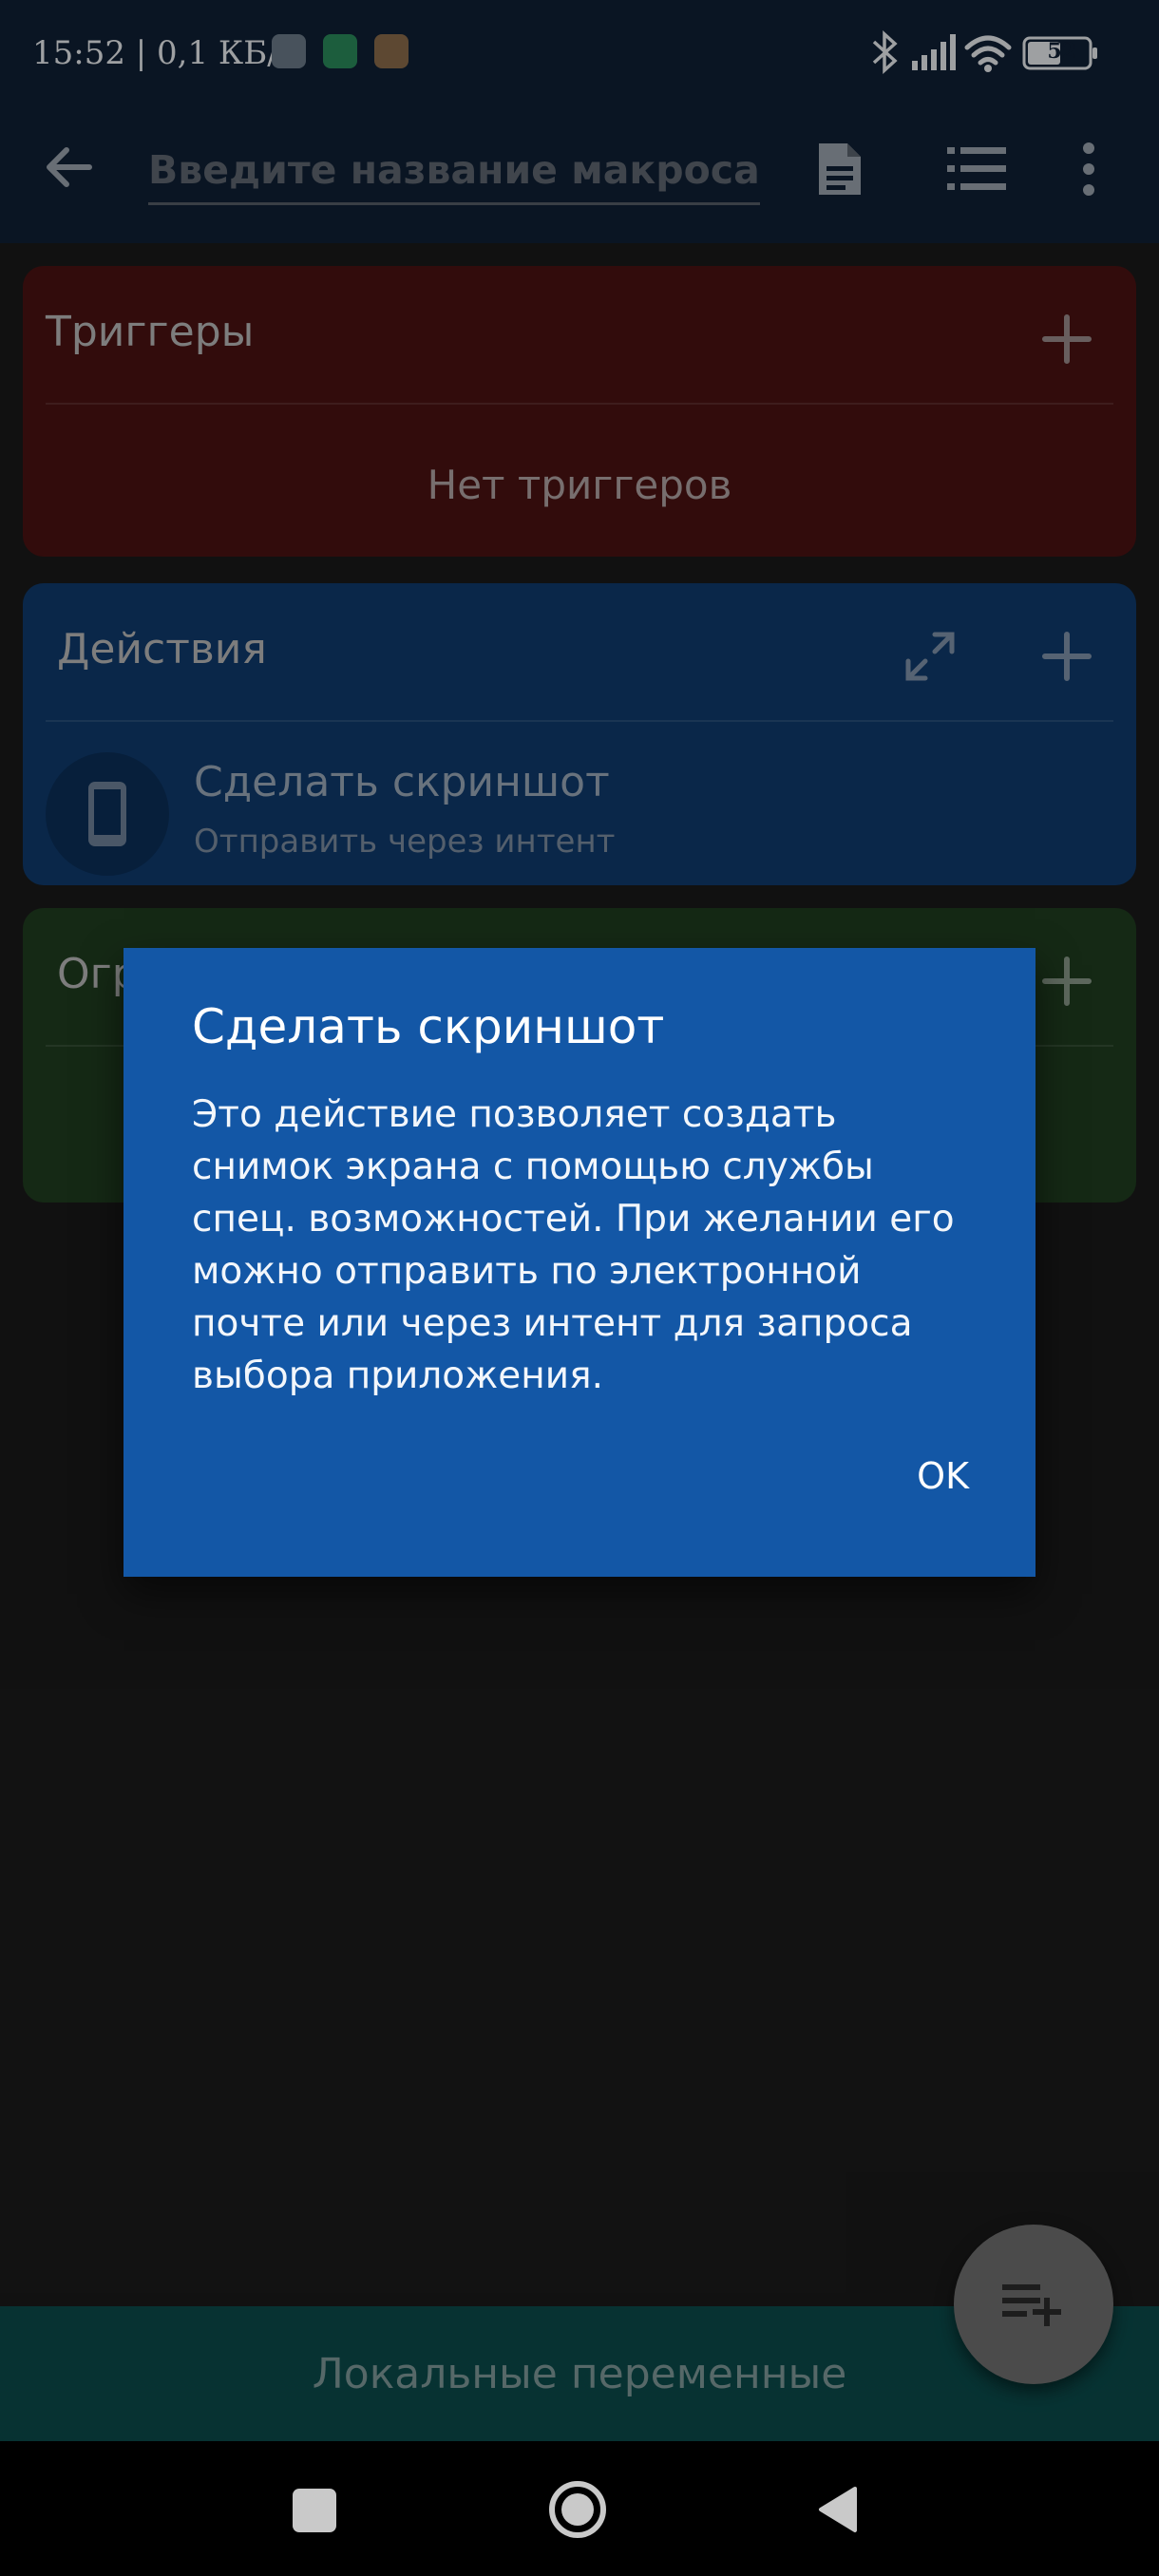  I want to click on dialog-title: Сделать скриншот, so click(428, 1026).